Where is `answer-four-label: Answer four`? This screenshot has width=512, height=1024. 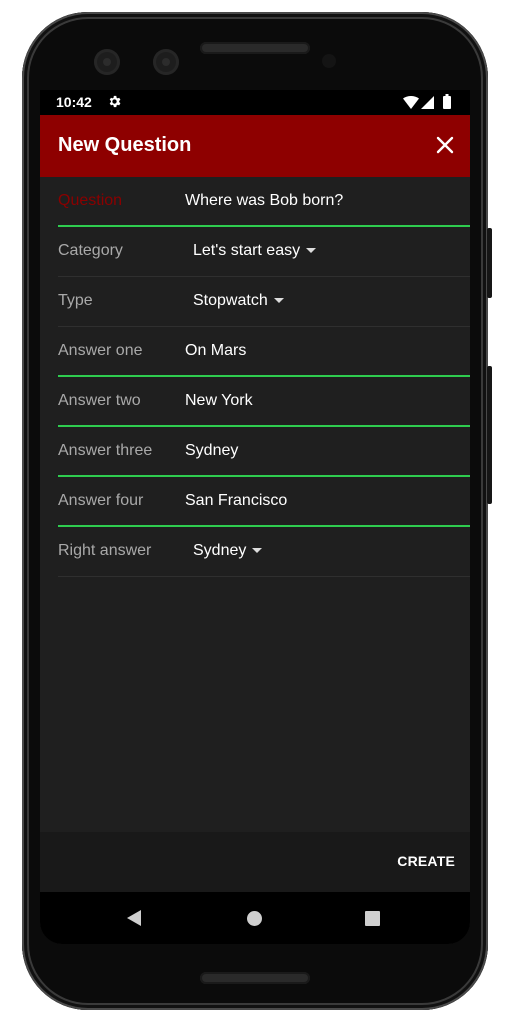
answer-four-label: Answer four is located at coordinates (101, 500).